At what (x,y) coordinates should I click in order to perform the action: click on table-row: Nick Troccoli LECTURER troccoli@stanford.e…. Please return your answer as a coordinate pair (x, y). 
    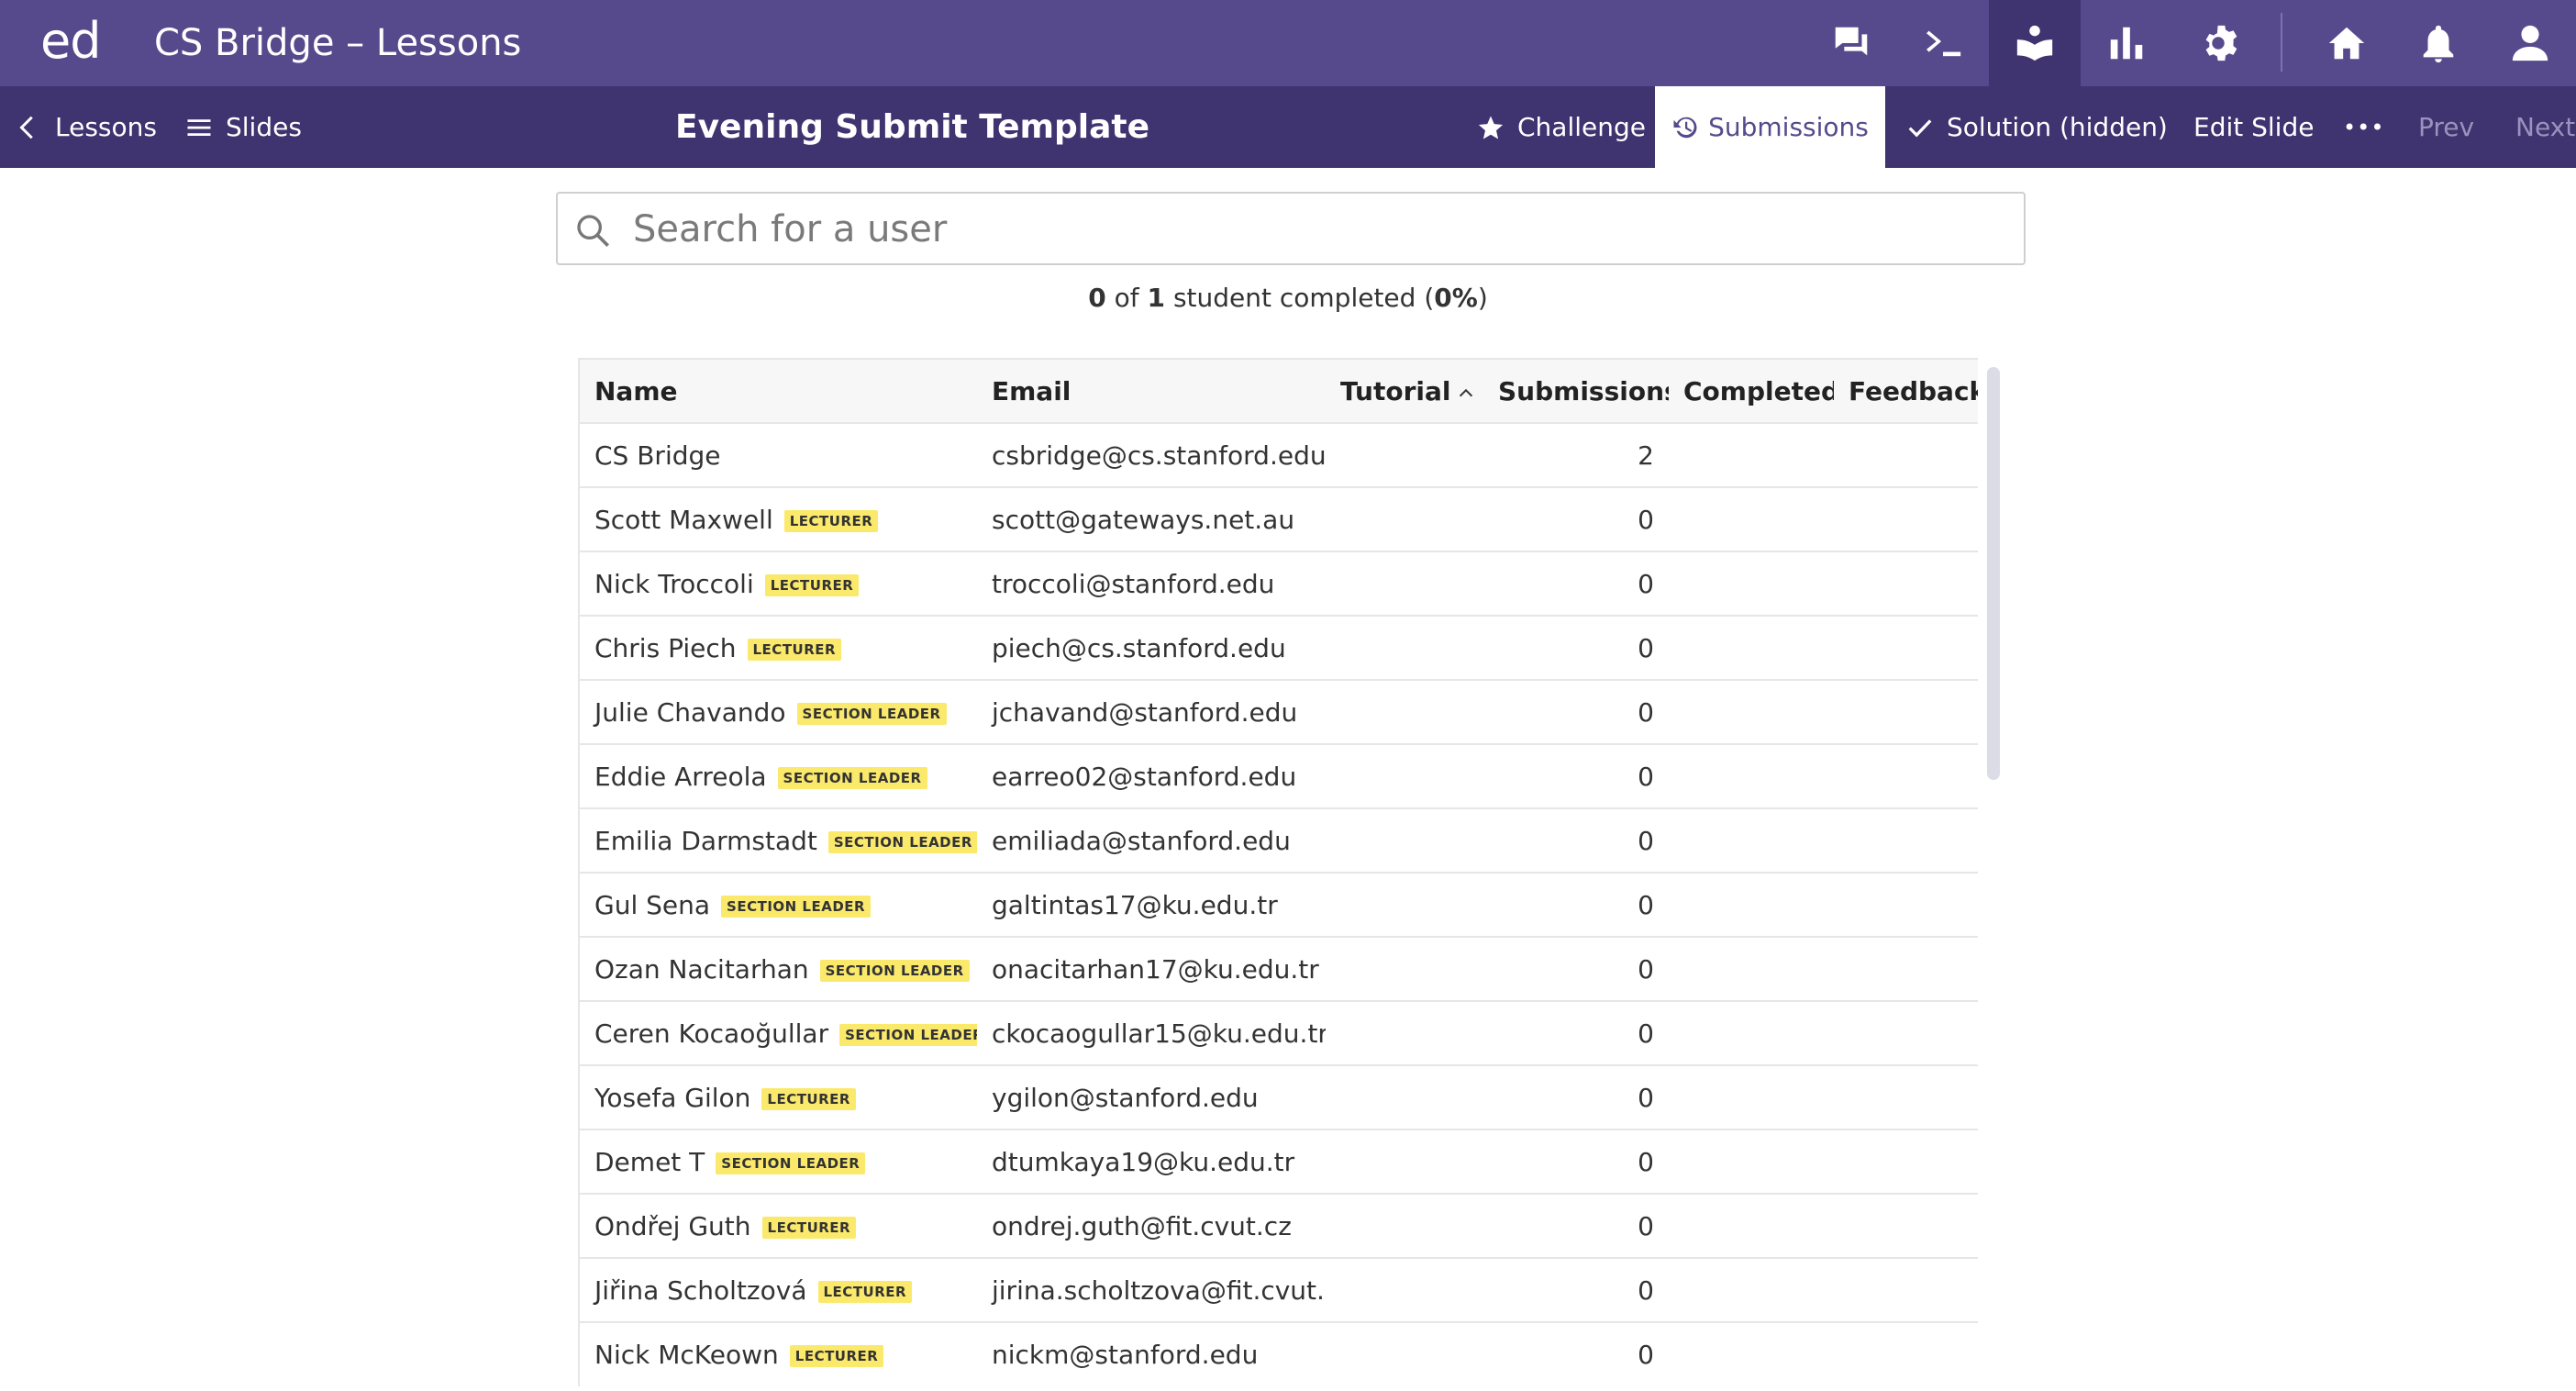
    Looking at the image, I should click on (1278, 583).